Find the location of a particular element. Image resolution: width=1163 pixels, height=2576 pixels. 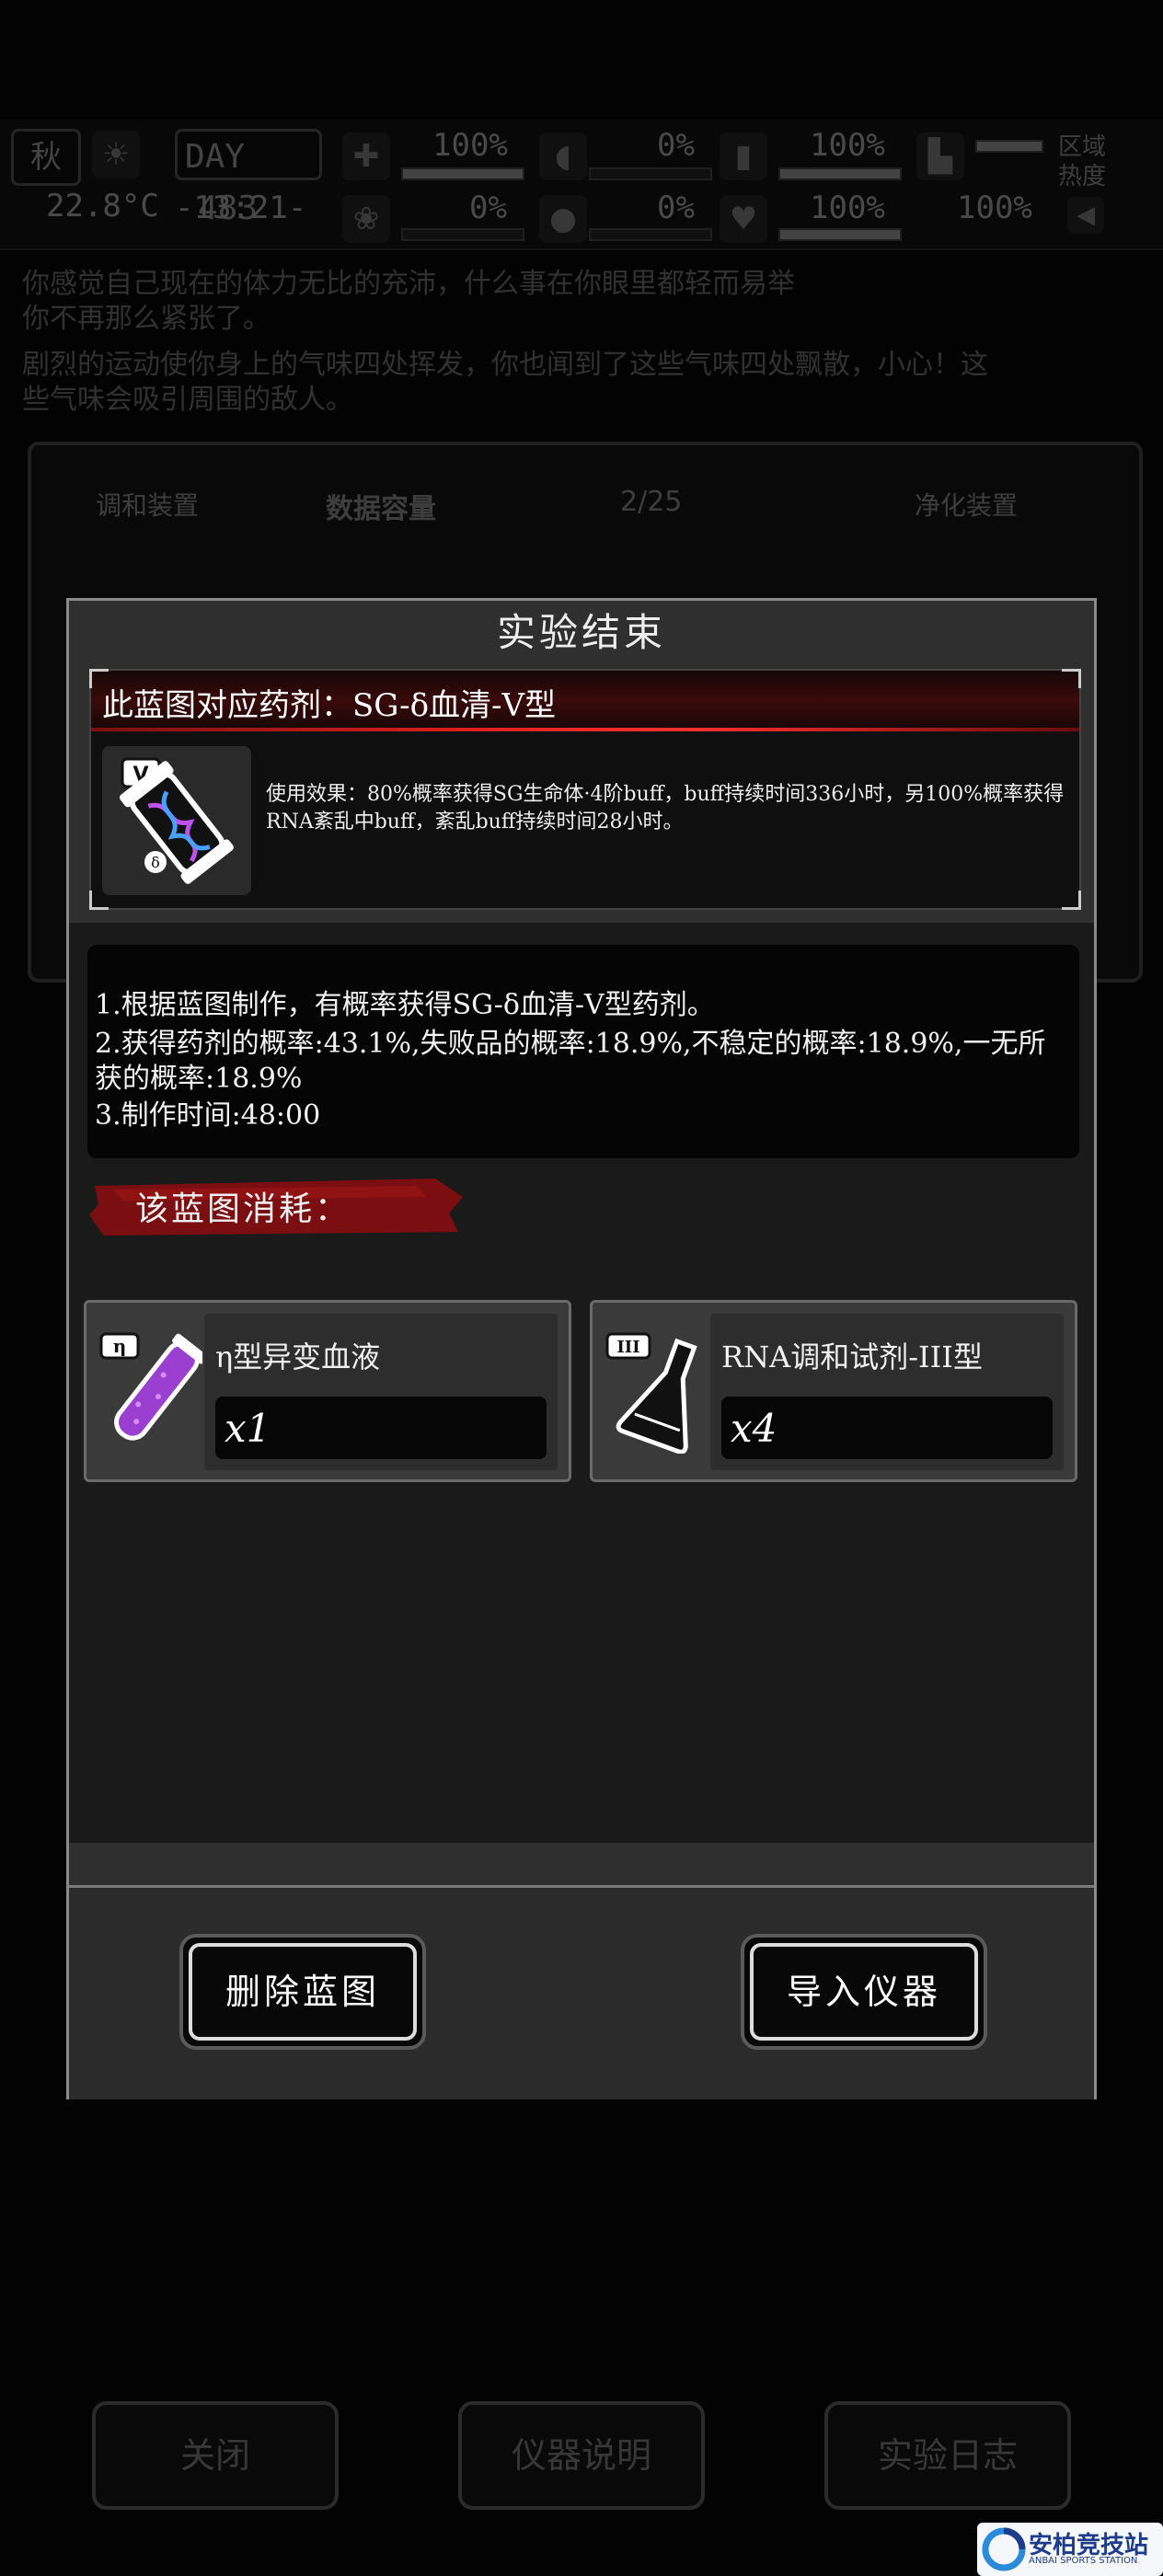

log-line: 你不再那么紧张了。 is located at coordinates (147, 319).